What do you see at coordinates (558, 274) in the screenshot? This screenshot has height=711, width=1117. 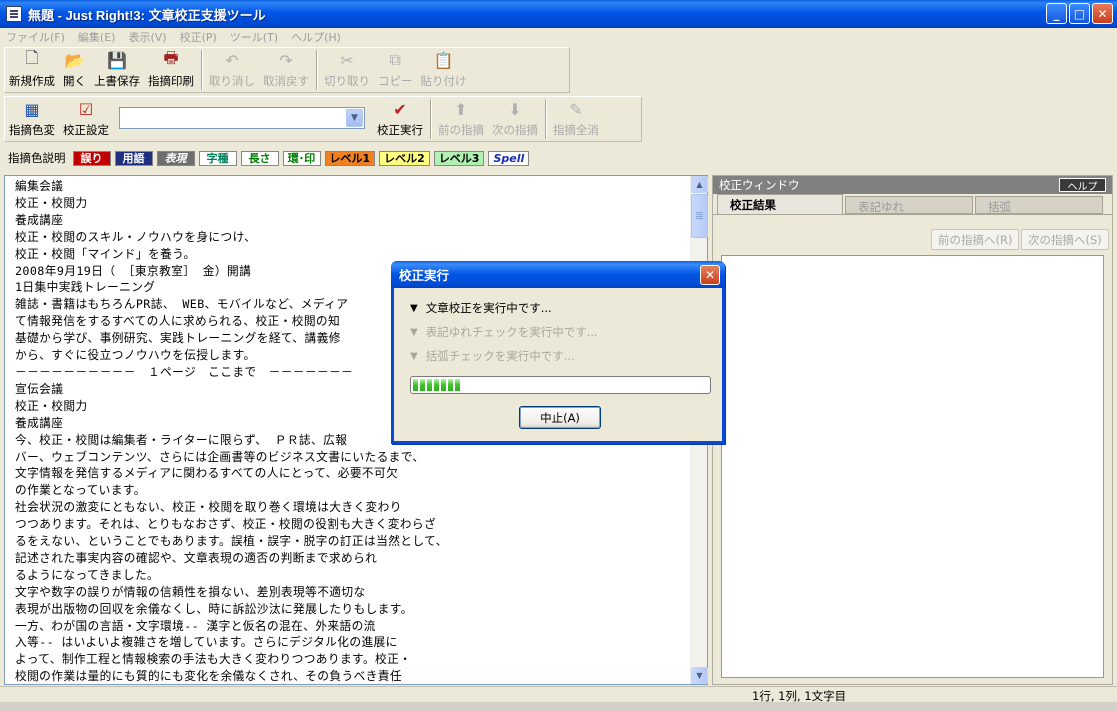 I see `dialog-title-bar: 校正実行 ✕` at bounding box center [558, 274].